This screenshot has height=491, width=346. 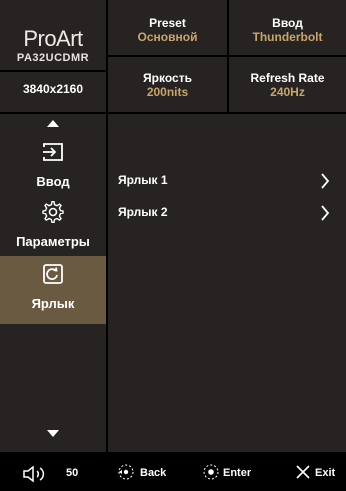 I want to click on sidebar-item-label: Ярлык, so click(x=53, y=303).